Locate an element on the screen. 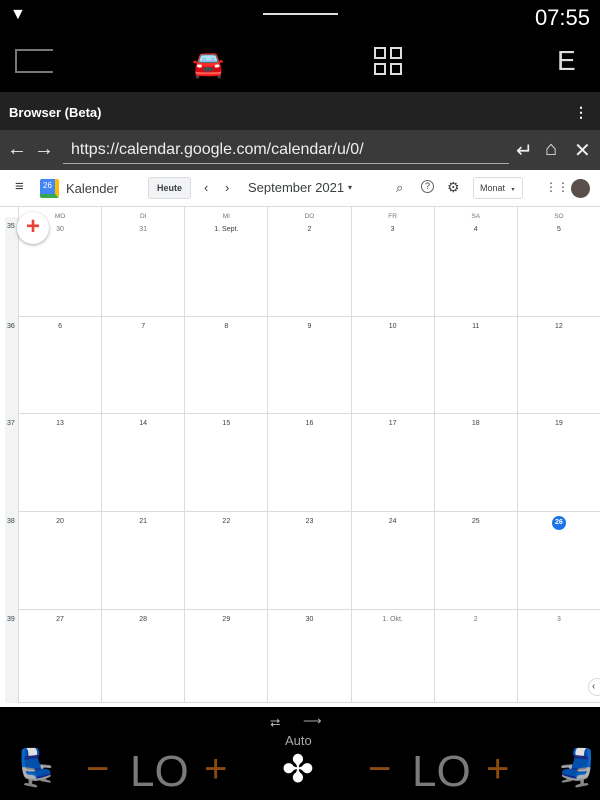 The width and height of the screenshot is (600, 800). settings-icon: ⚙ is located at coordinates (453, 187).